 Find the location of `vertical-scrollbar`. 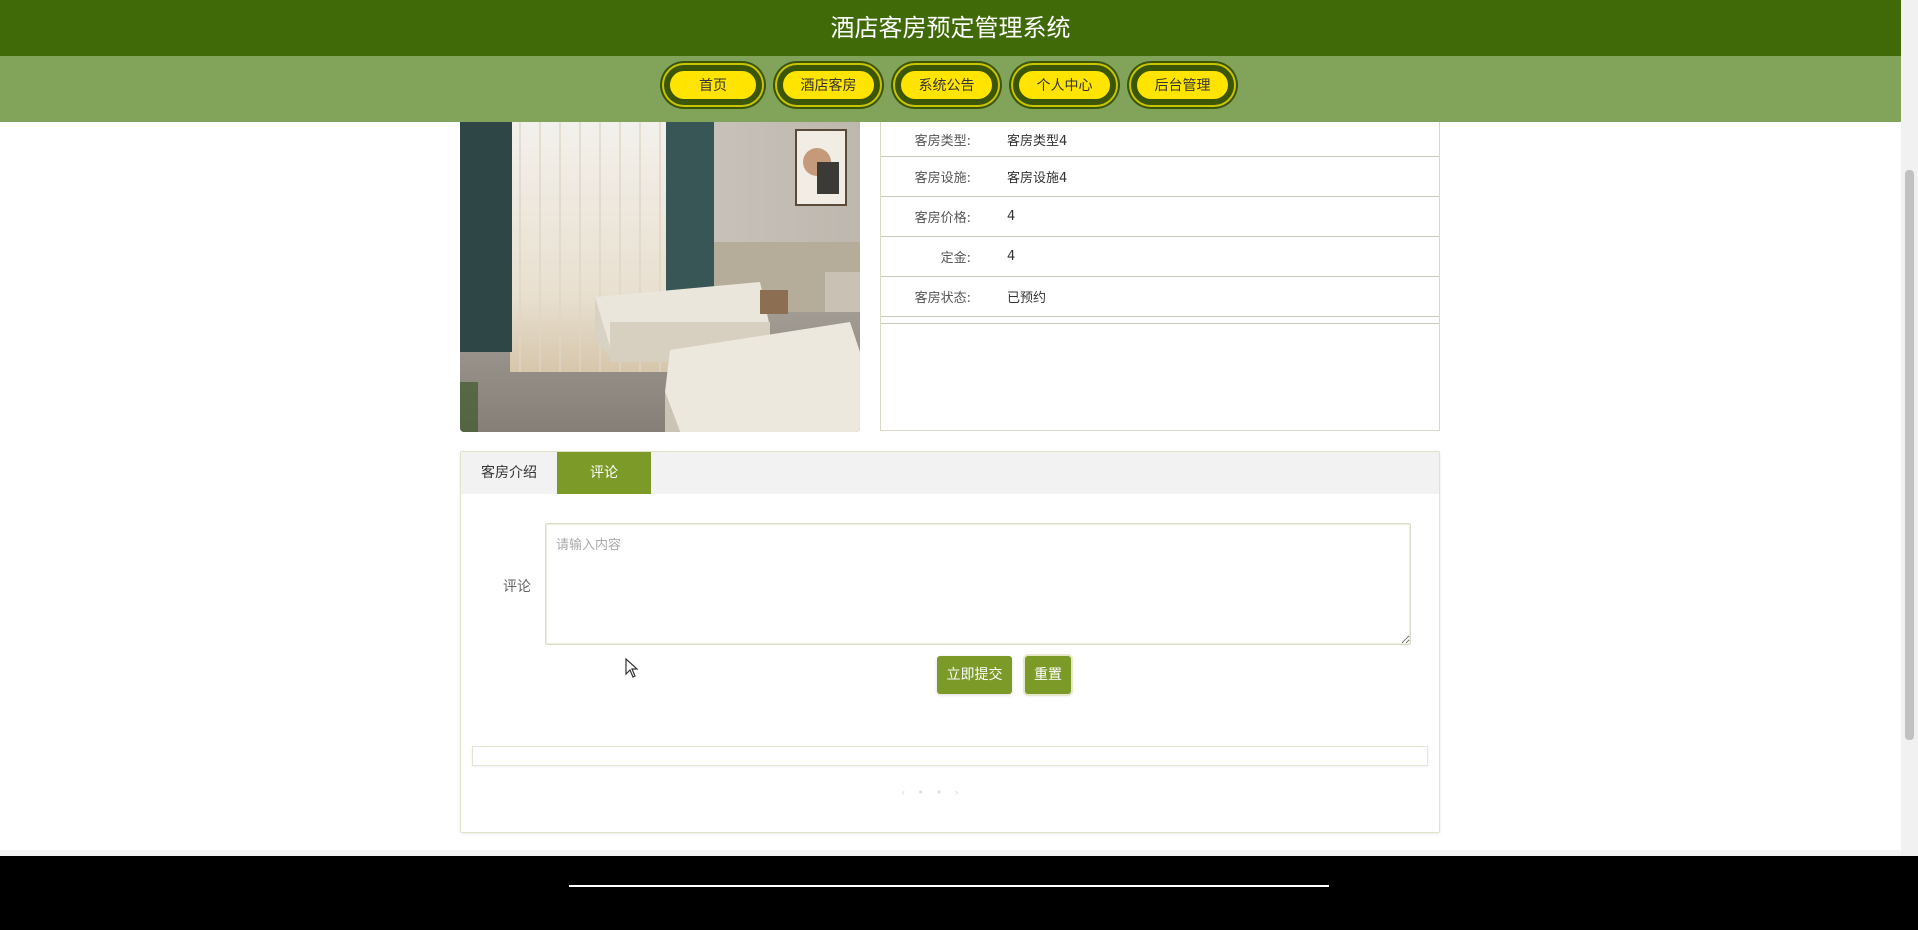

vertical-scrollbar is located at coordinates (1909, 428).